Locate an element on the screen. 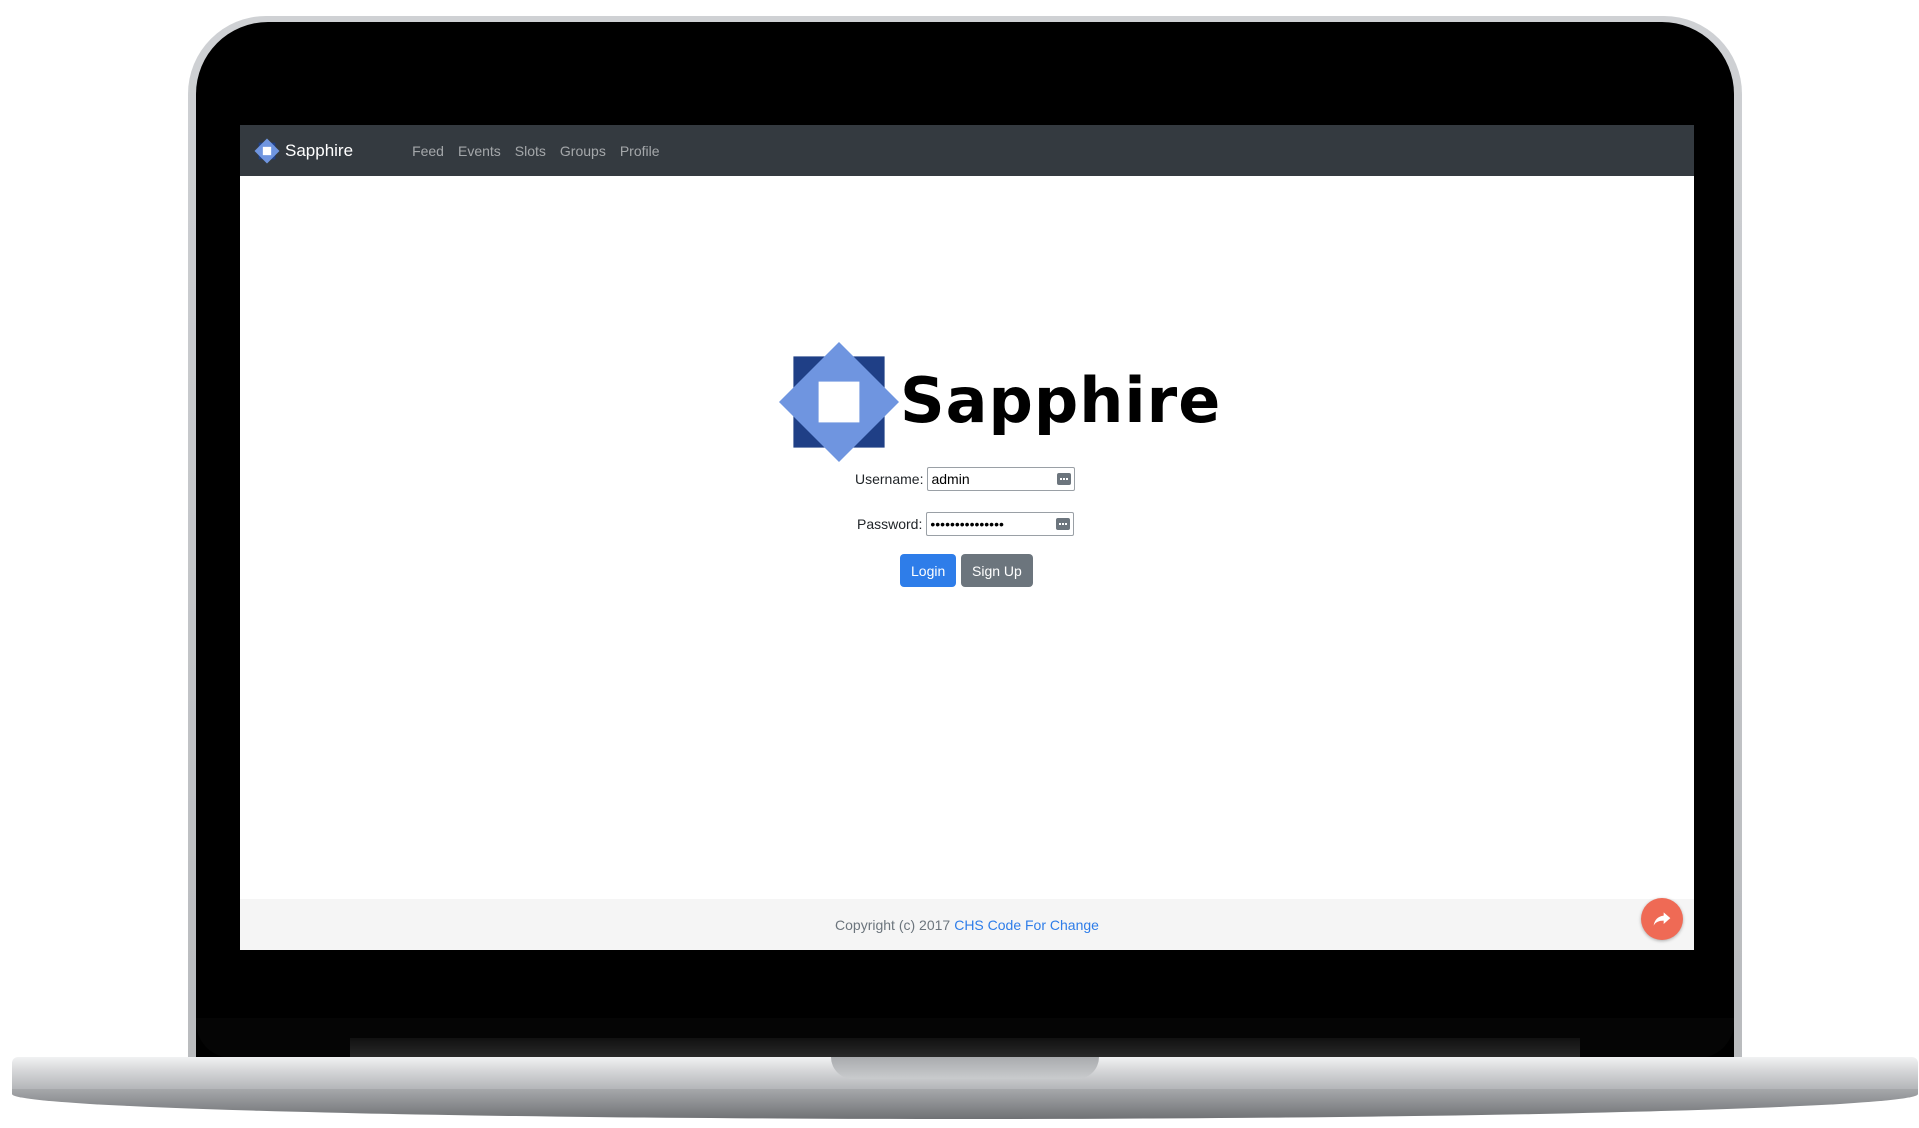  signup-button: Sign Up is located at coordinates (997, 570).